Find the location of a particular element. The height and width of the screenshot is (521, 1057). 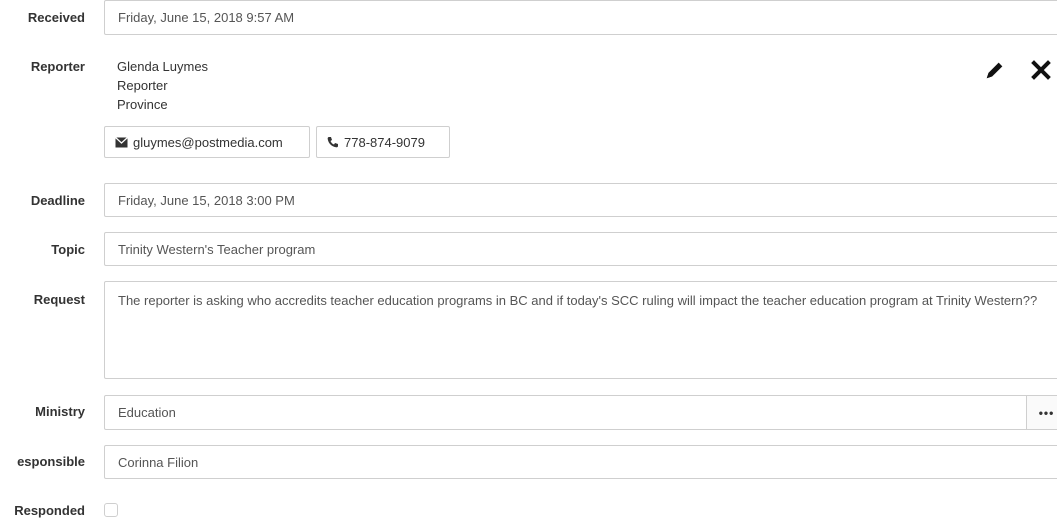

request-label: Request is located at coordinates (59, 299).